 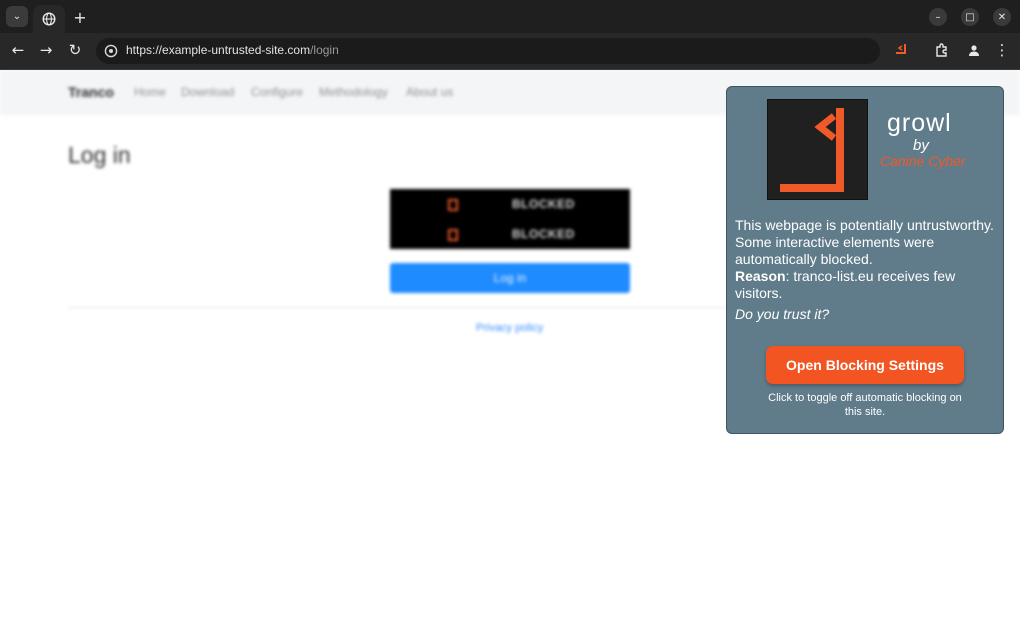 I want to click on growl-by: by, so click(x=921, y=145).